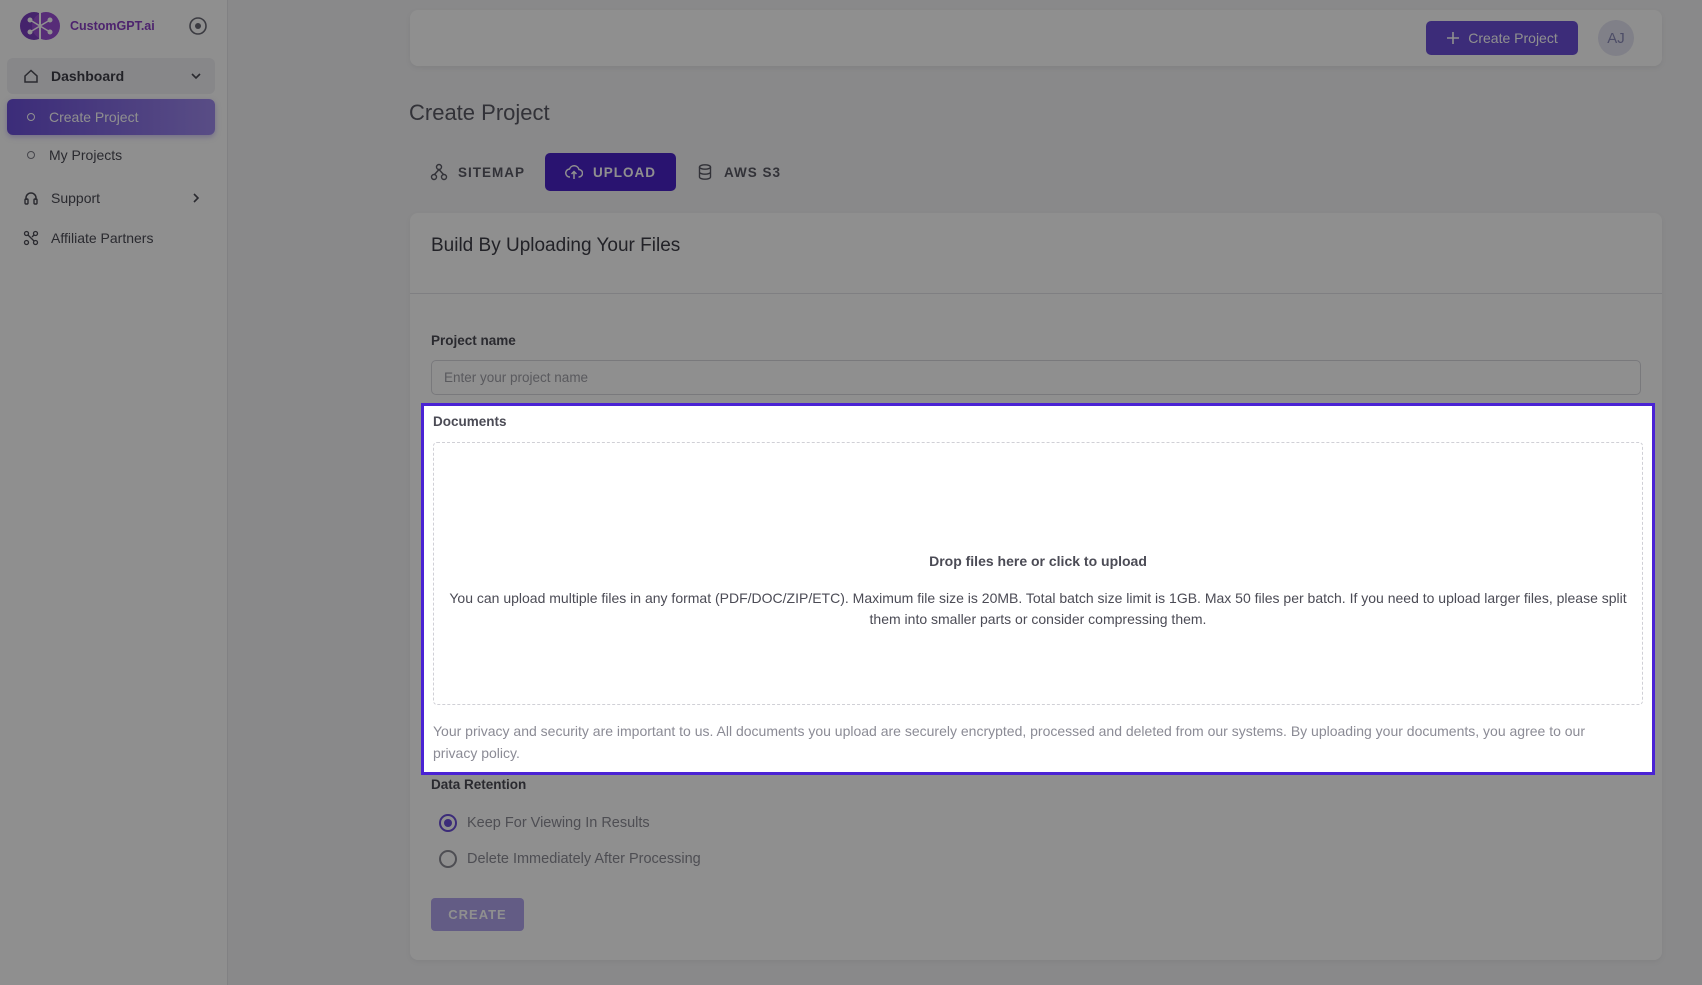 This screenshot has height=985, width=1702. I want to click on header-create-project-button: Create Project, so click(1502, 38).